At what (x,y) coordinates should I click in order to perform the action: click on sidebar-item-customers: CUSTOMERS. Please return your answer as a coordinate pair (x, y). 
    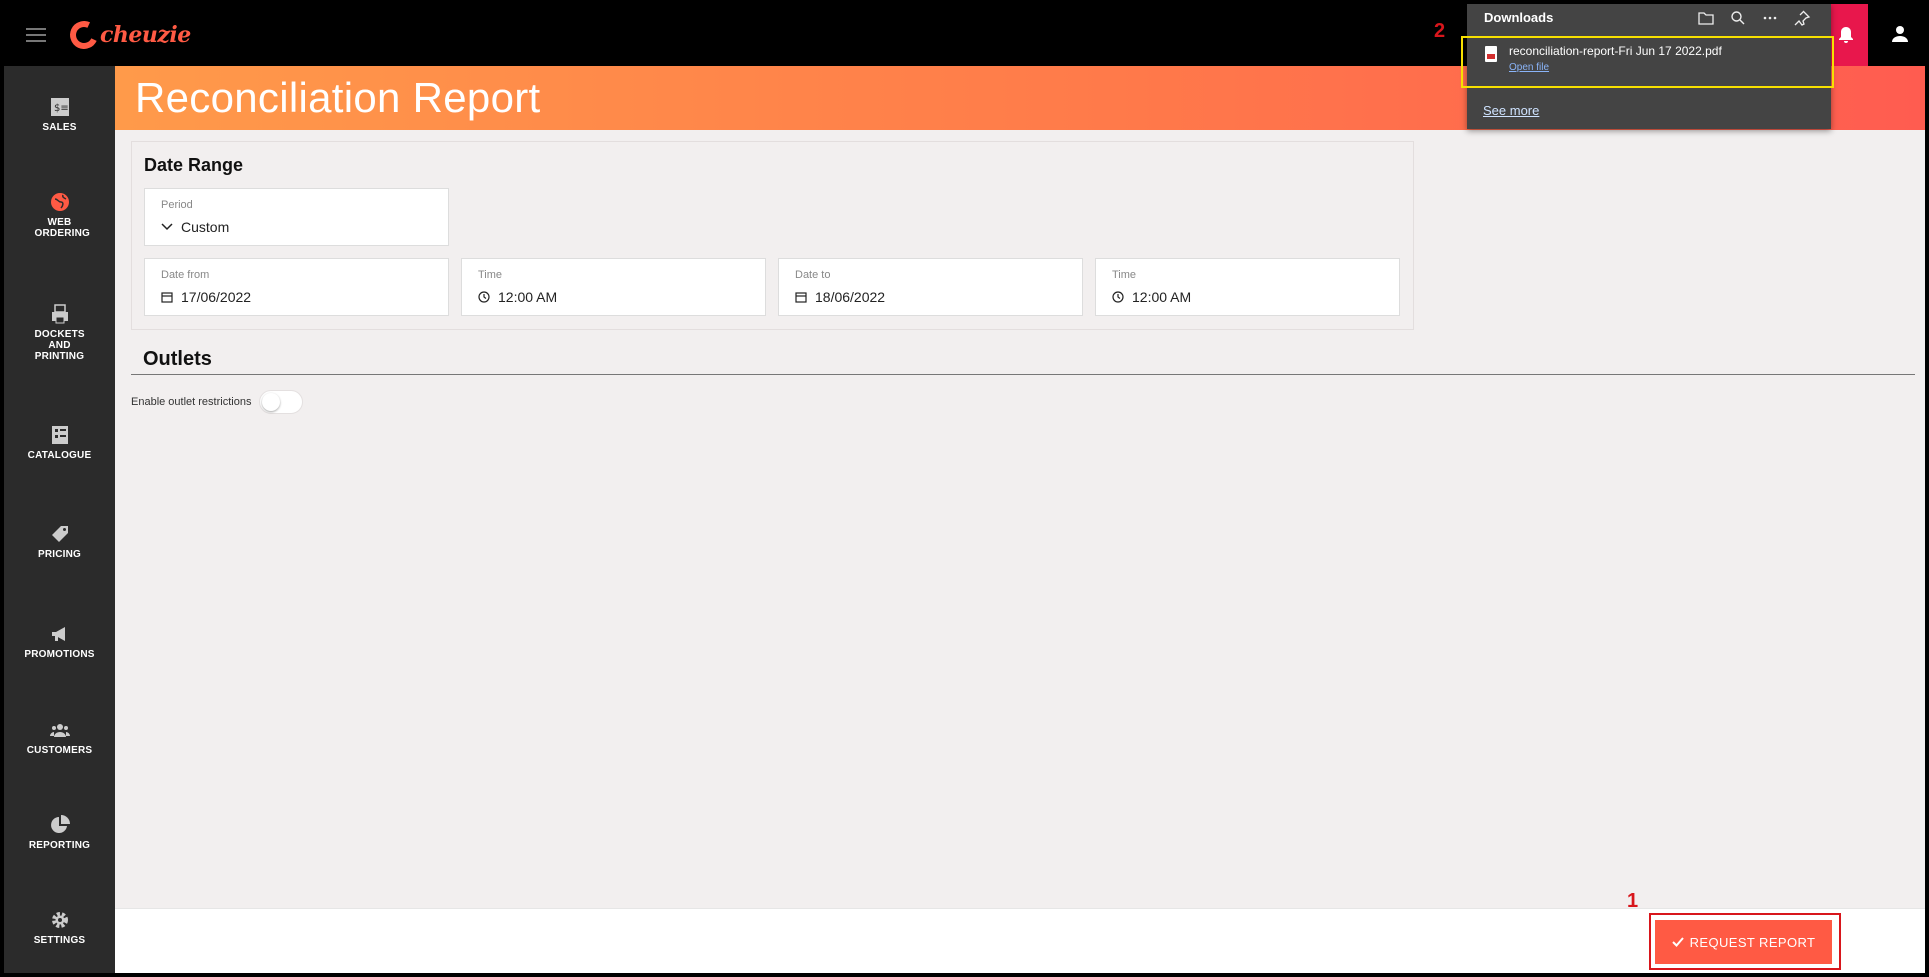
    Looking at the image, I should click on (59, 737).